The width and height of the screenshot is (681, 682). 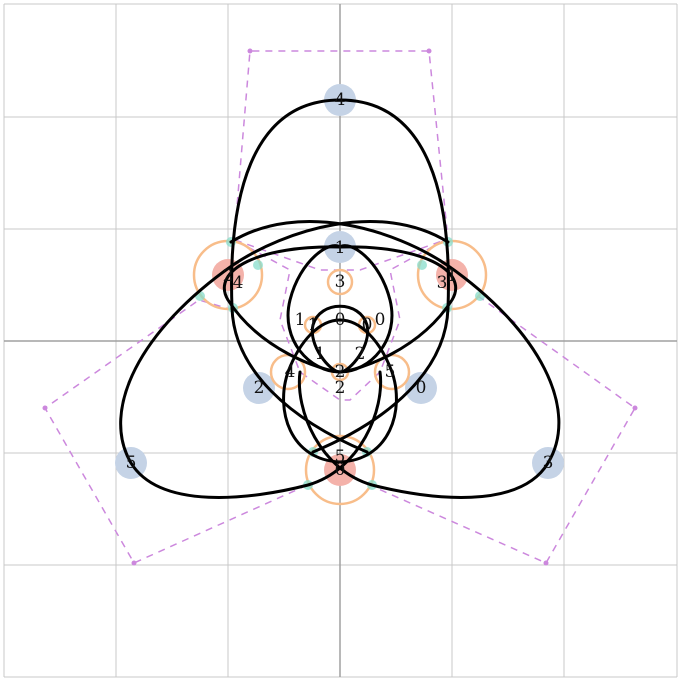 I want to click on label-left-cusp-index: 4, so click(x=238, y=283).